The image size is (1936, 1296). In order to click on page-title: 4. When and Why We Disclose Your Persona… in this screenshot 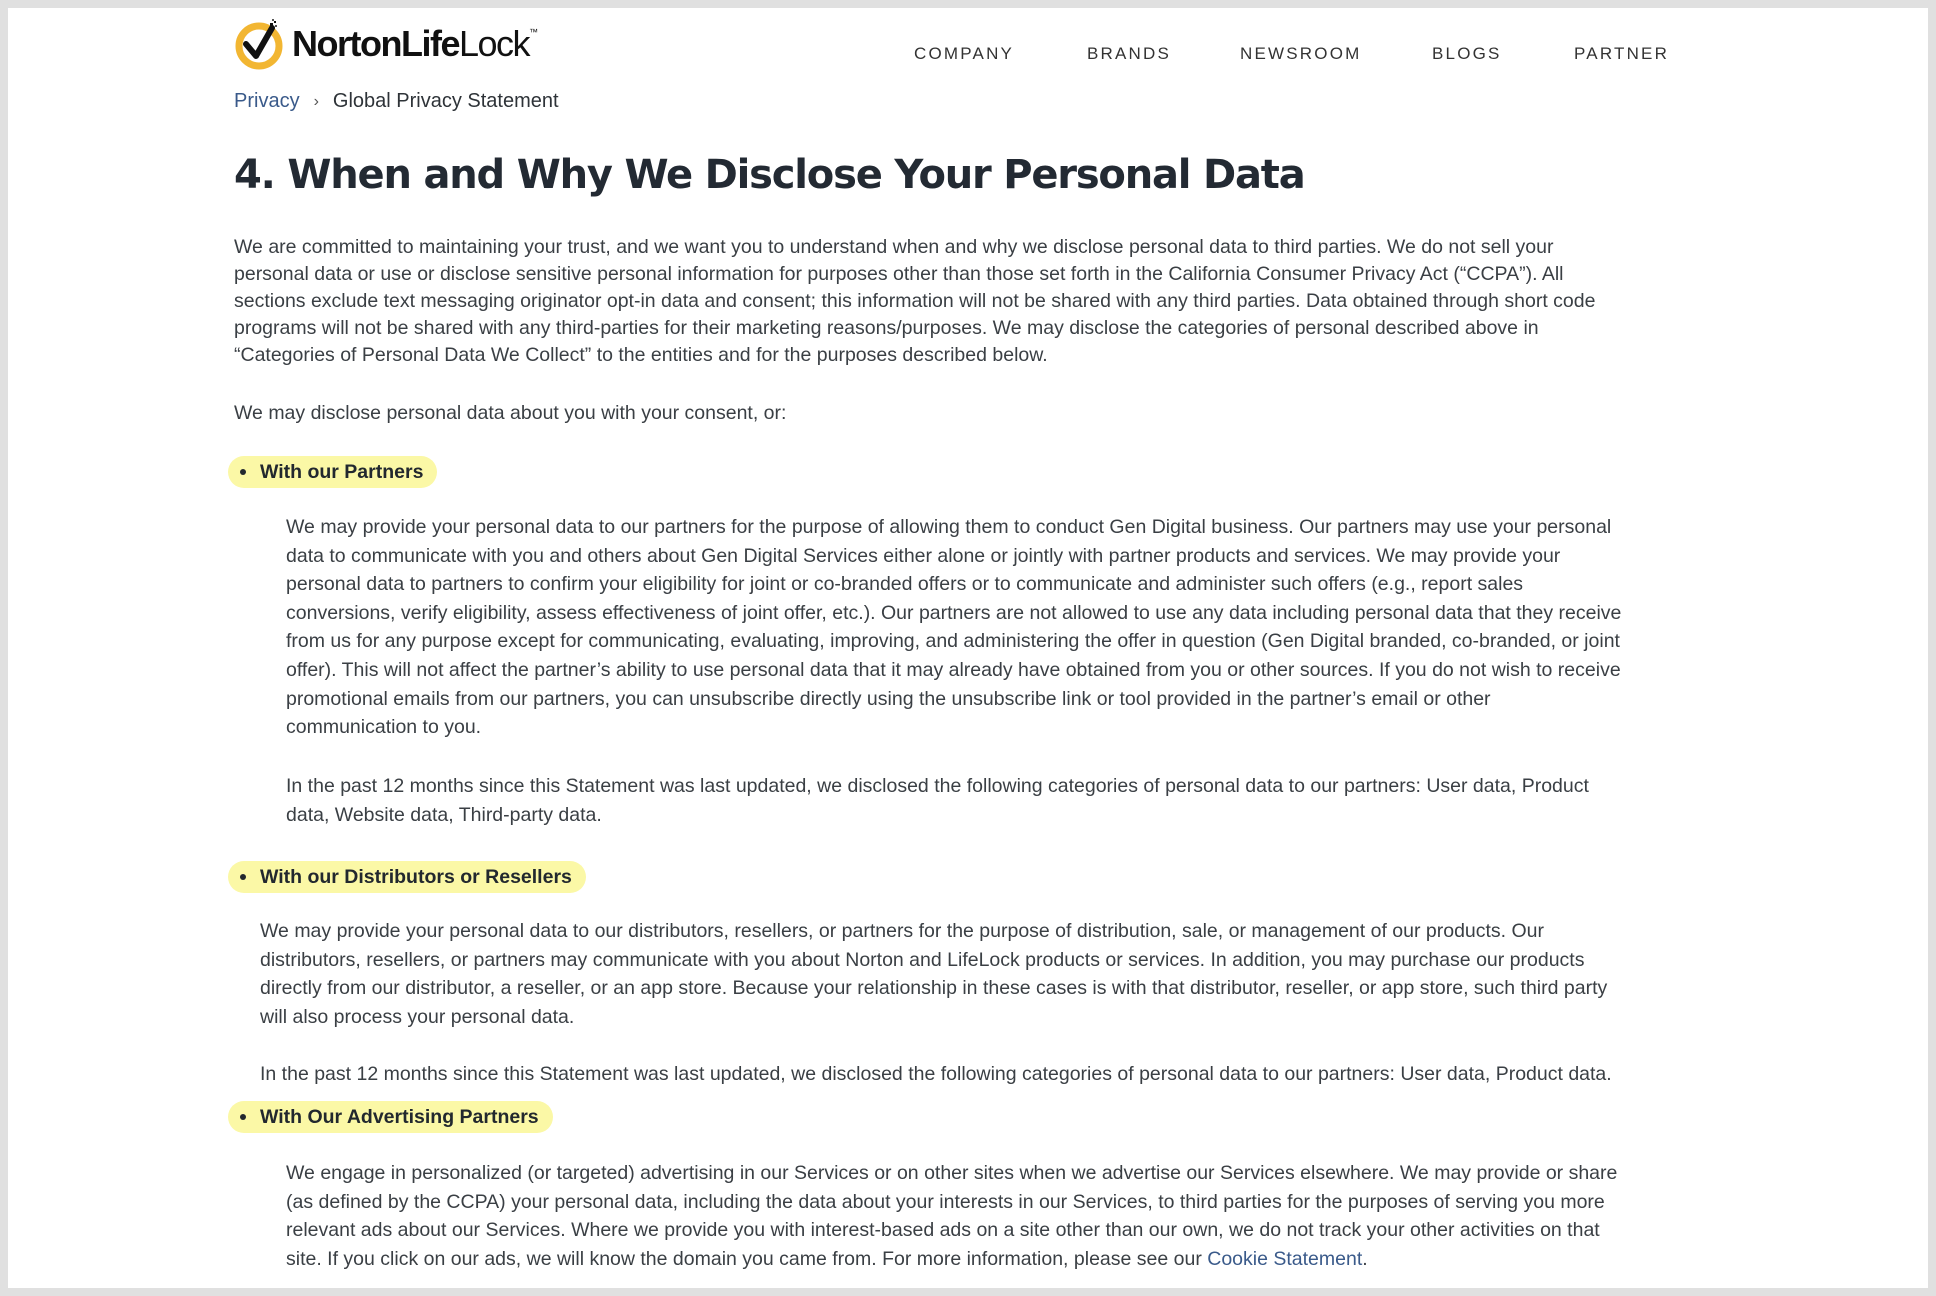, I will do `click(770, 175)`.